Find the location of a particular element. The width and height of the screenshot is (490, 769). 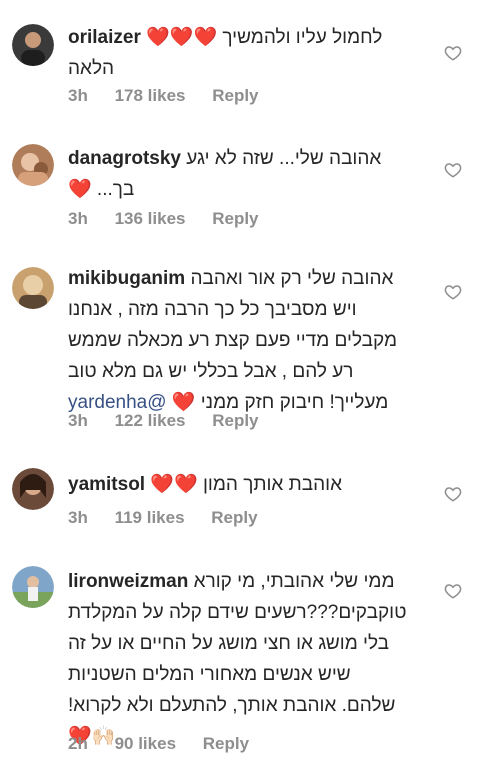

username: yamitsol is located at coordinates (106, 484).